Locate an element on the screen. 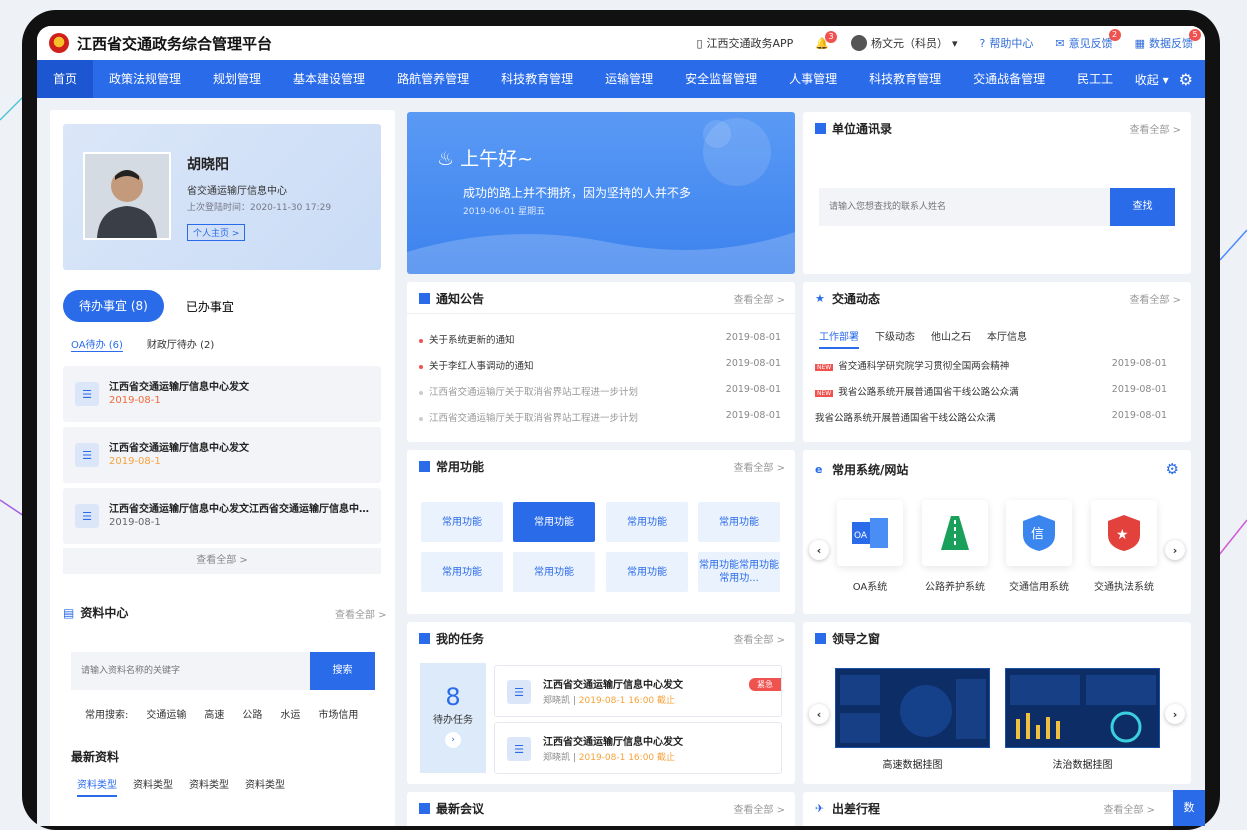 The height and width of the screenshot is (830, 1247). dashboard-label: 高速数据挂图 is located at coordinates (912, 765).